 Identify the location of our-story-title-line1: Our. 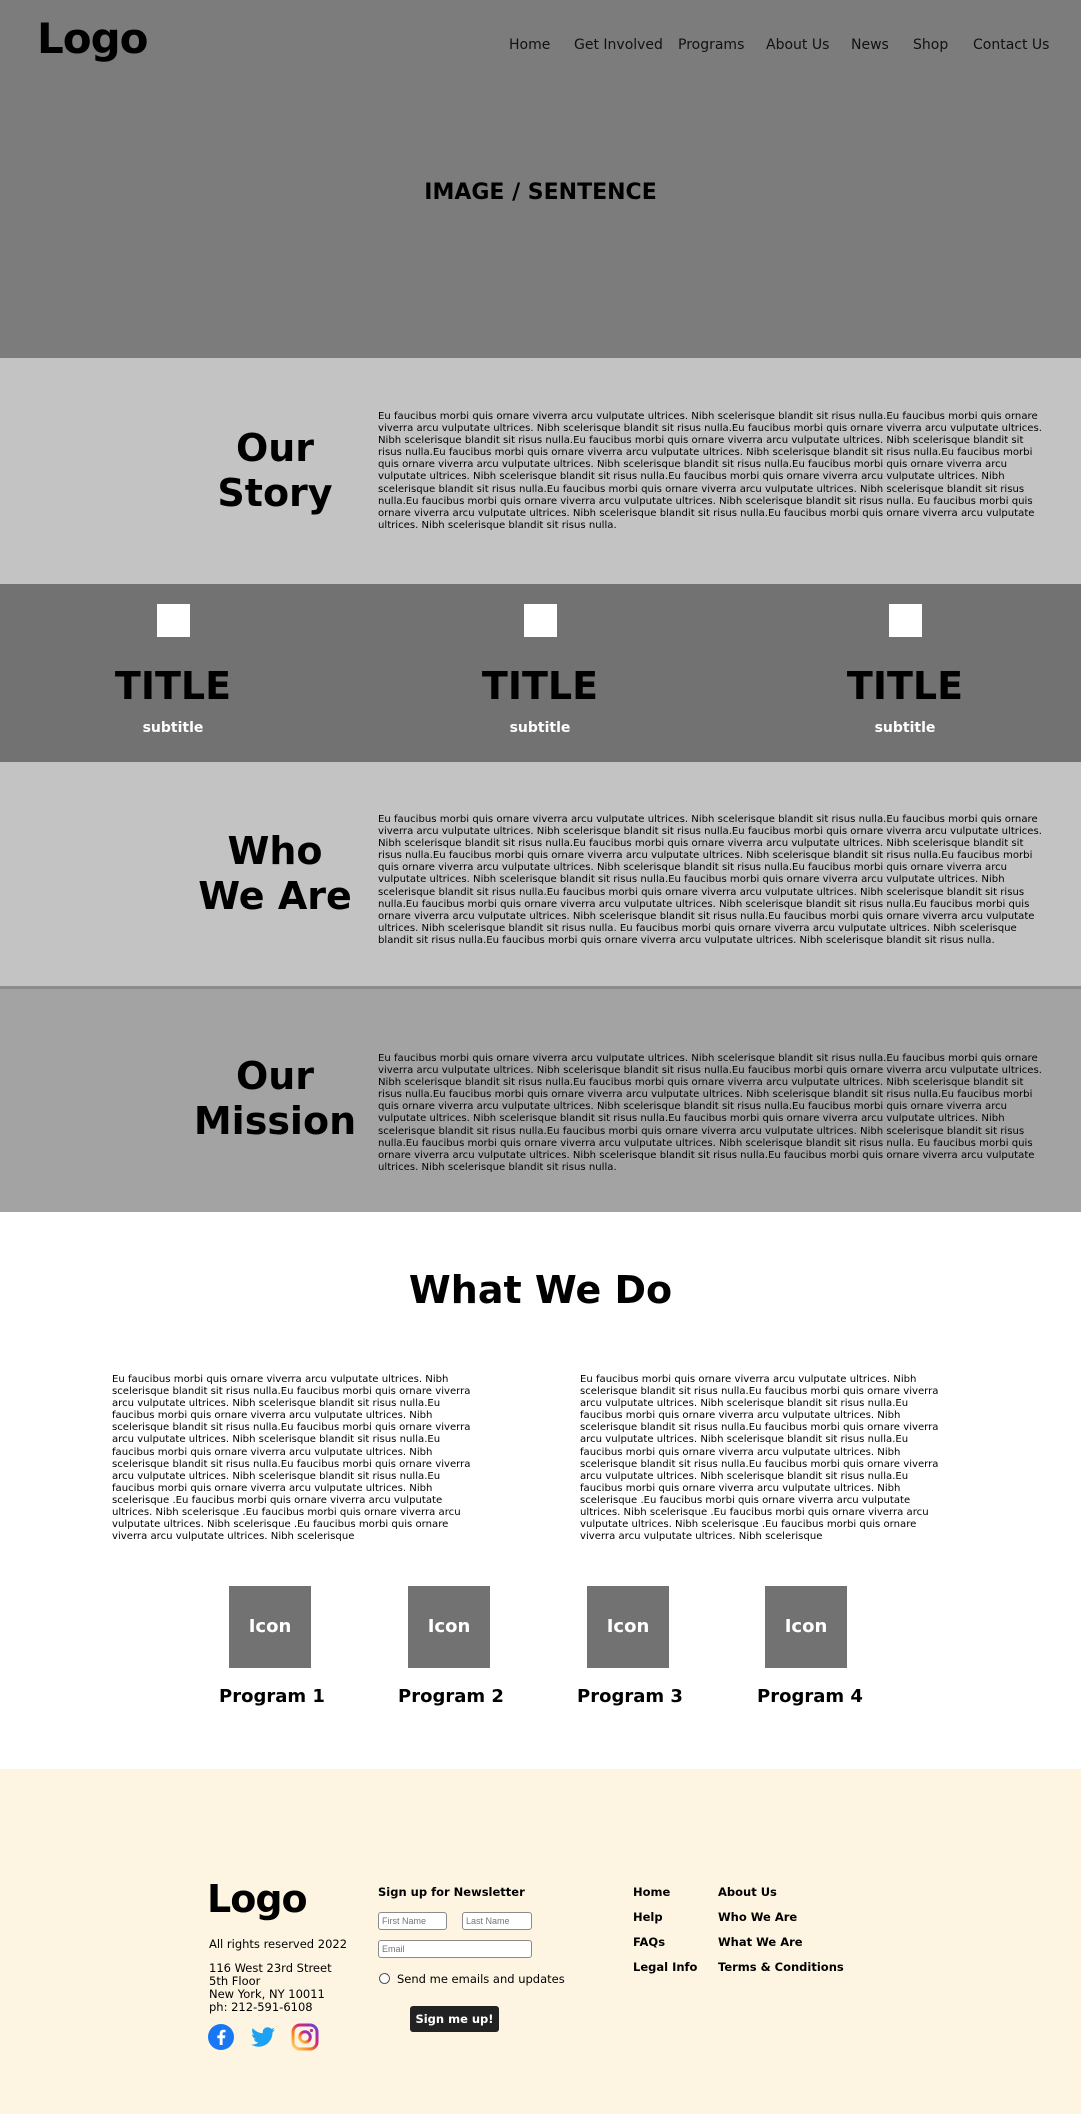
(275, 448).